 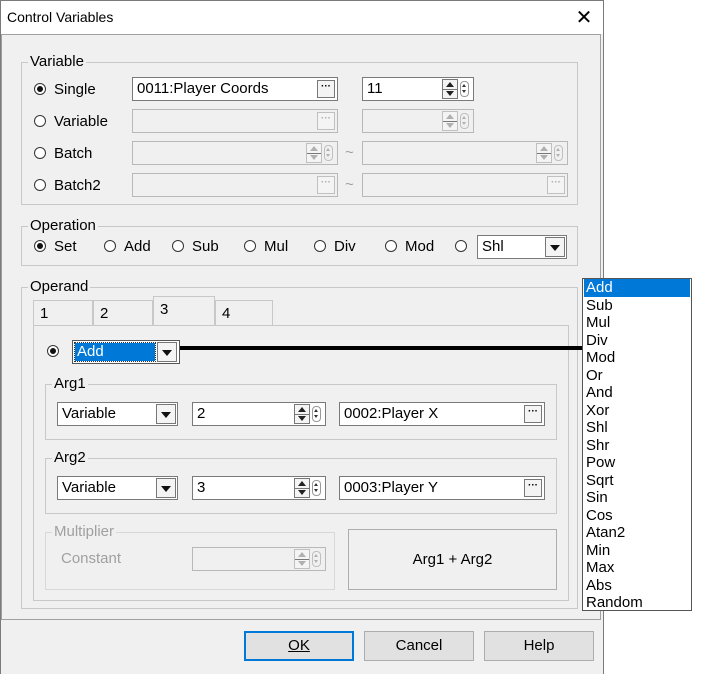 What do you see at coordinates (235, 121) in the screenshot?
I see `variable-ref-field: ···` at bounding box center [235, 121].